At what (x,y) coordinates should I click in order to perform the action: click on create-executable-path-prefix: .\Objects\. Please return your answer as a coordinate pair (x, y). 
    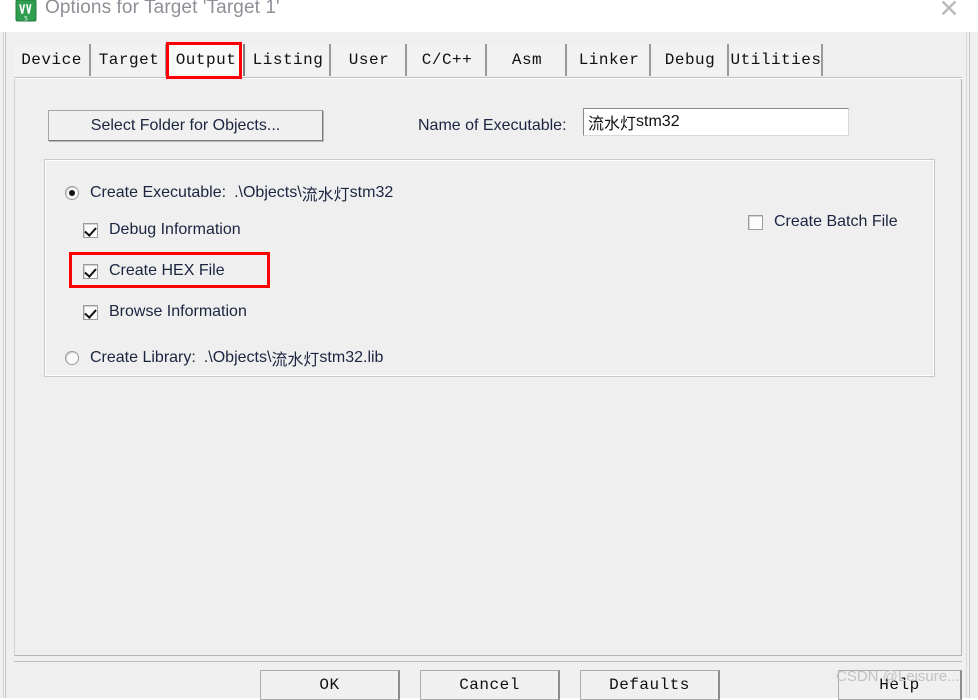
    Looking at the image, I should click on (268, 192).